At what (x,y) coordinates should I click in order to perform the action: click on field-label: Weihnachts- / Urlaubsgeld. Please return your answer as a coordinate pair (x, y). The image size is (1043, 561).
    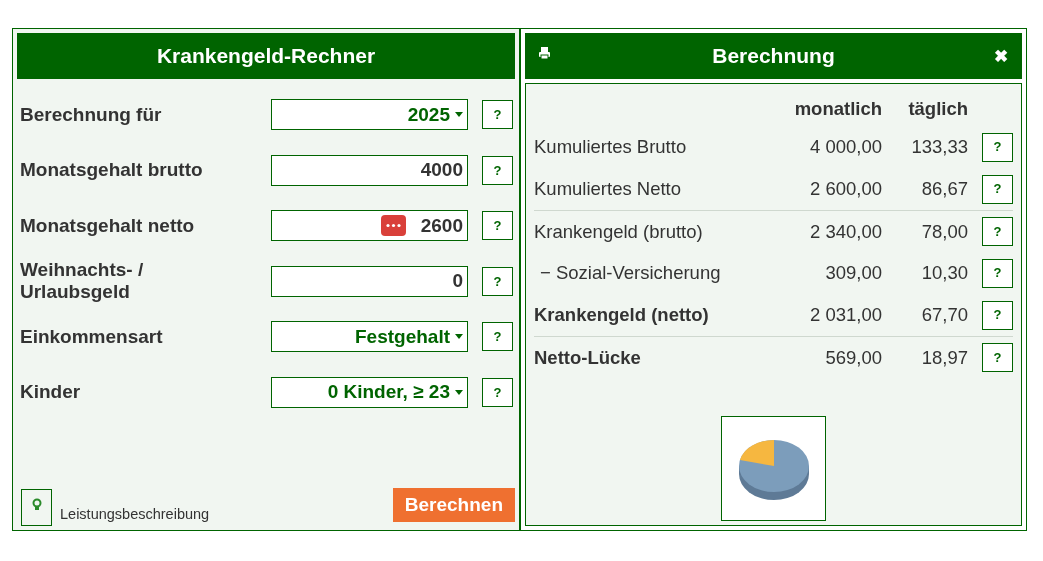
    Looking at the image, I should click on (82, 281).